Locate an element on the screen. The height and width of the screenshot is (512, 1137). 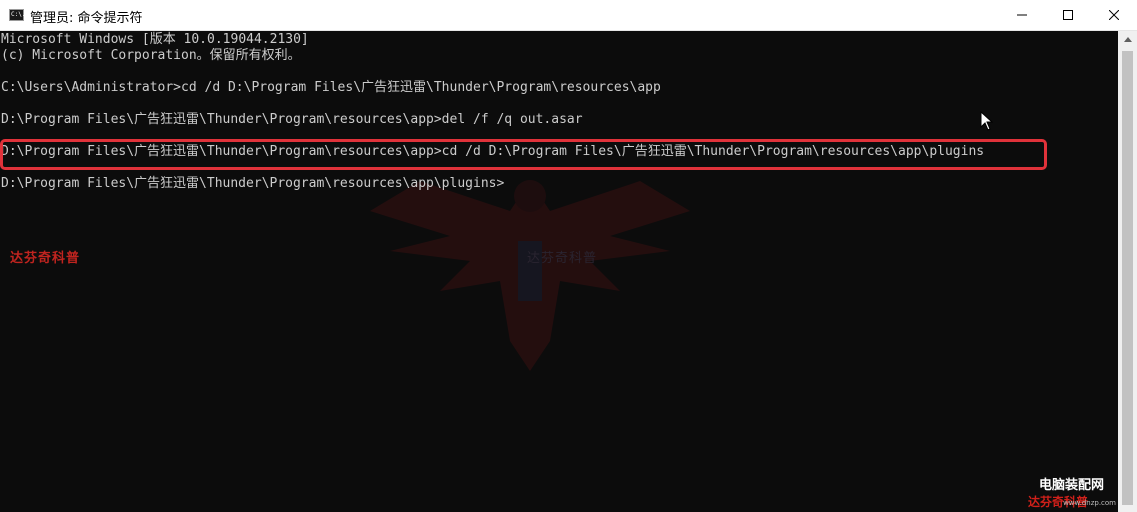
watermark-text-faint: 达芬奇科普 is located at coordinates (562, 258).